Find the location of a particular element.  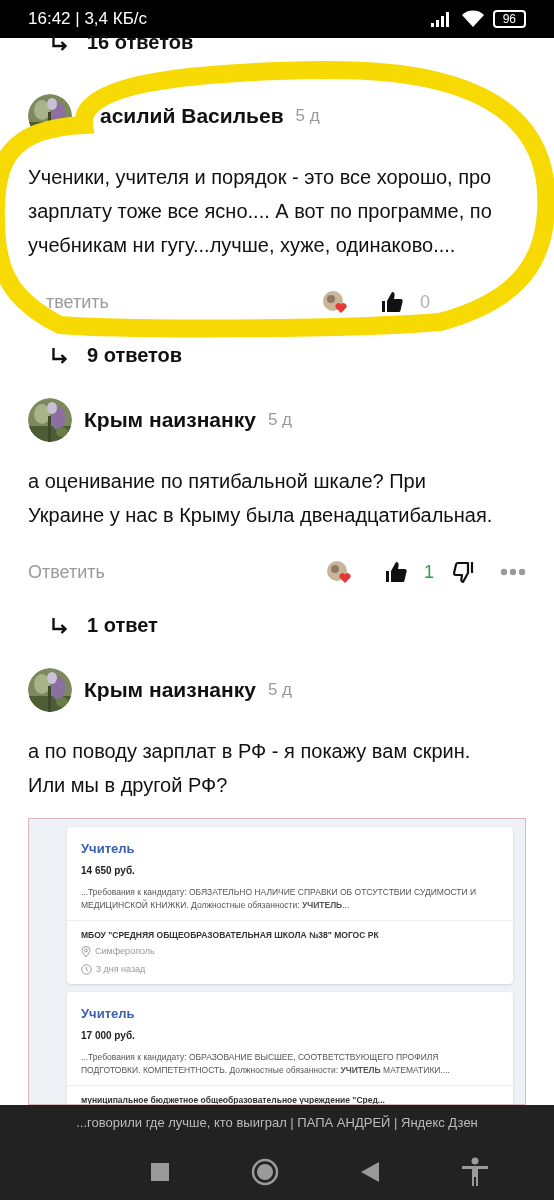

page-title: ...говорили где лучше, кто выиграл | ПАПА АНДРЕЙ | Яндекс Дзен is located at coordinates (277, 1123).